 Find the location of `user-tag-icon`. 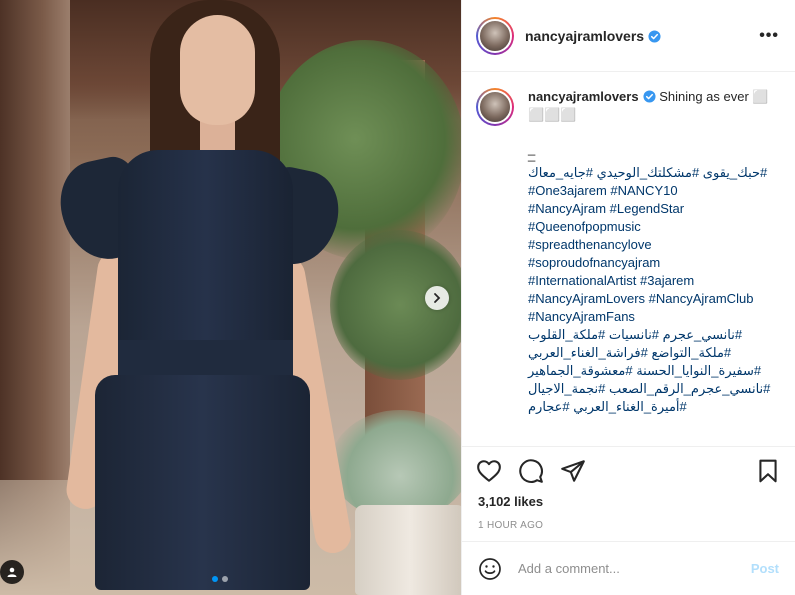

user-tag-icon is located at coordinates (12, 572).